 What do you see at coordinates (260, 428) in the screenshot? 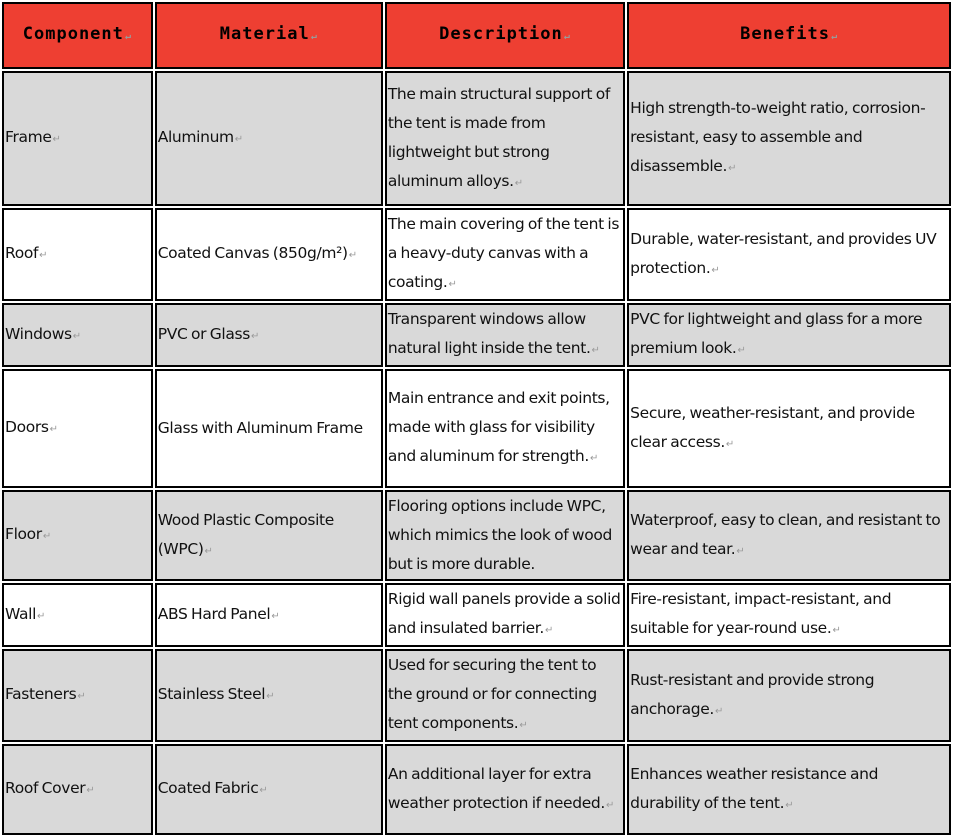
I see `cell-text: Glass with Aluminum Frame` at bounding box center [260, 428].